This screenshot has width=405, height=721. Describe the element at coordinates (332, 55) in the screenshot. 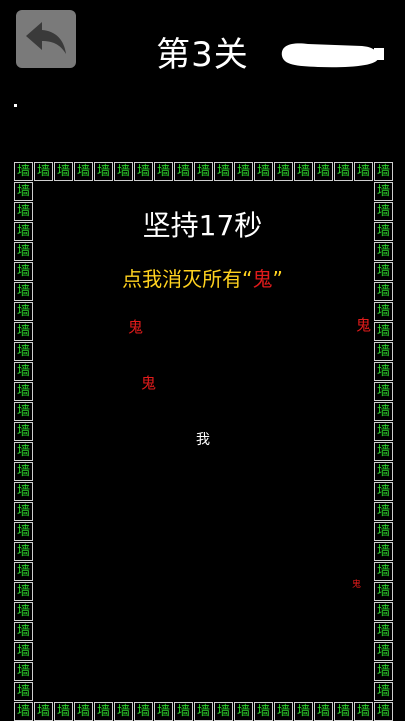

I see `scribble-mark` at that location.